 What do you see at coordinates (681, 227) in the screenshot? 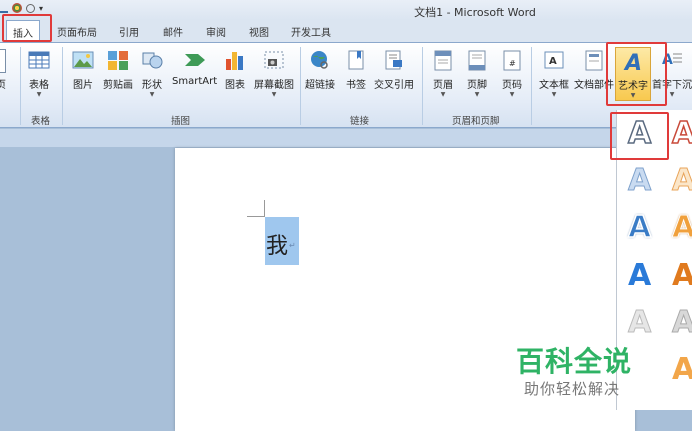
I see `wordart-style-6: A` at bounding box center [681, 227].